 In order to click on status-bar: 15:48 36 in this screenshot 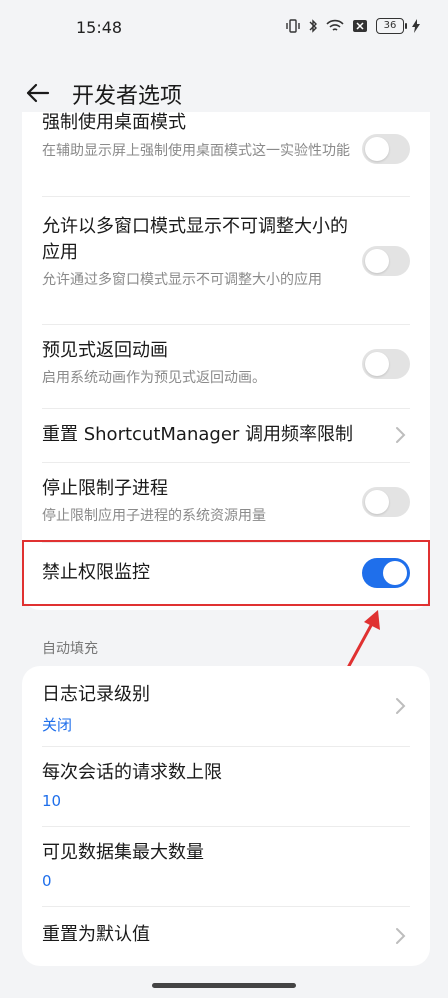, I will do `click(224, 28)`.